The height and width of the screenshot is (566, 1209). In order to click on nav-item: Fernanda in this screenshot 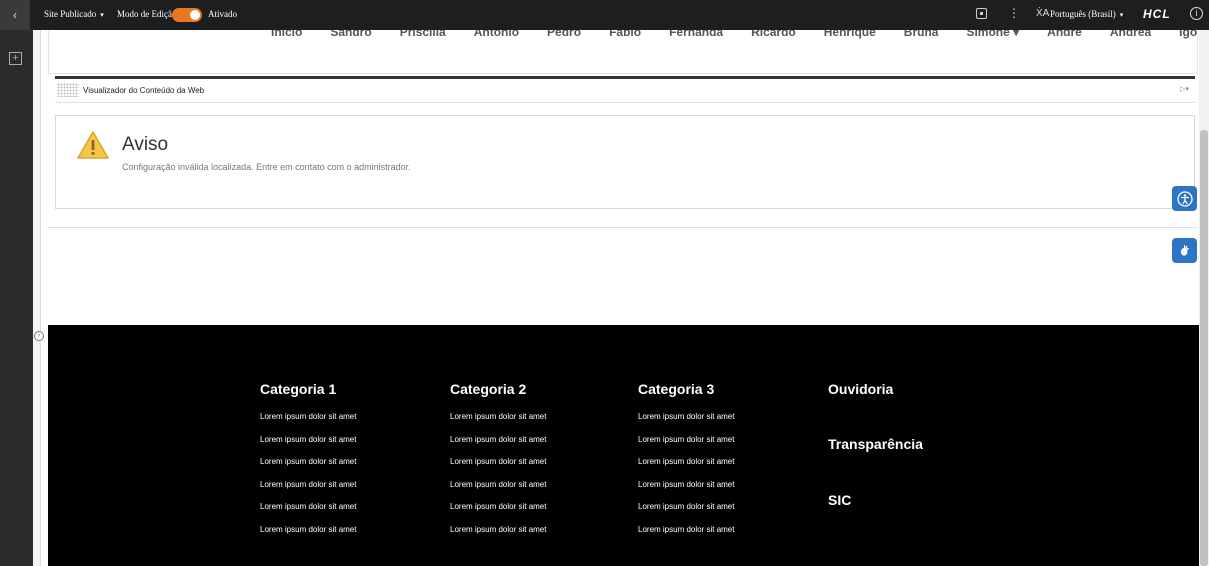, I will do `click(696, 34)`.